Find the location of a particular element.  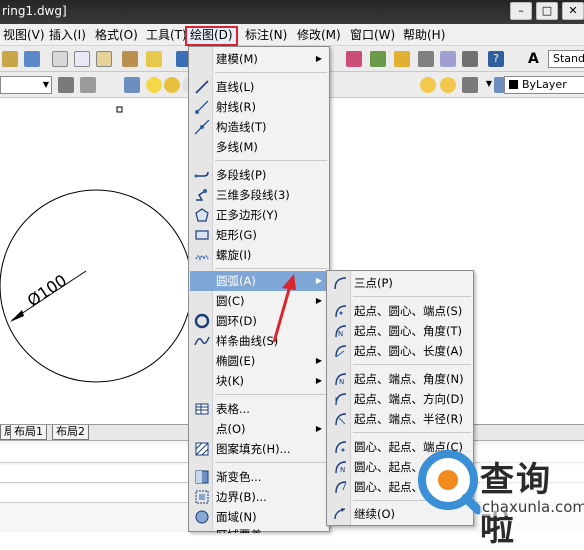

menu-item-label: 三维多段线(3) is located at coordinates (253, 195).